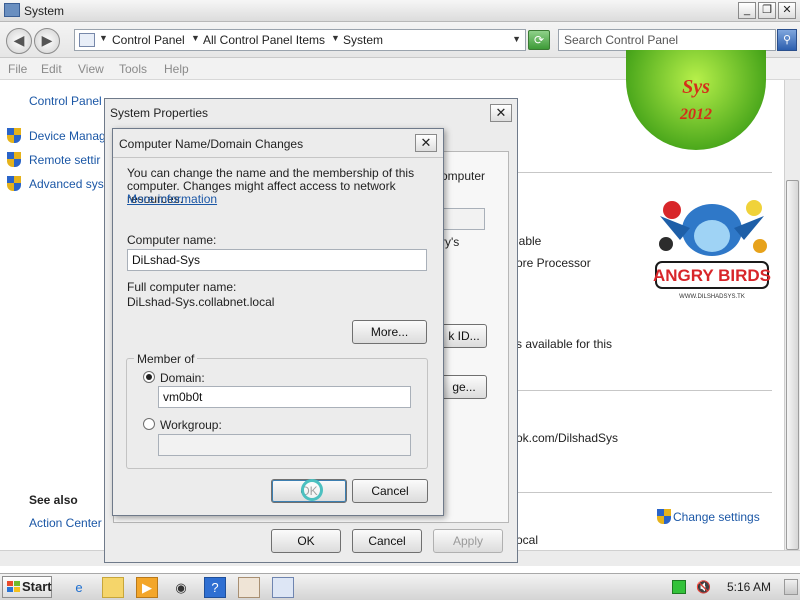  What do you see at coordinates (87, 40) in the screenshot?
I see `control-panel-icon` at bounding box center [87, 40].